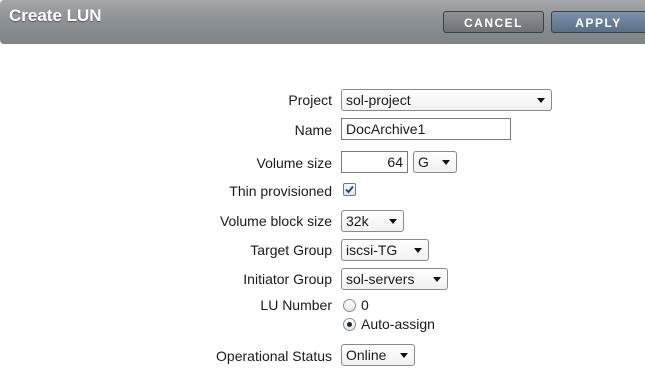 Image resolution: width=645 pixels, height=383 pixels. Describe the element at coordinates (55, 15) in the screenshot. I see `dialog-title: Create LUN` at that location.